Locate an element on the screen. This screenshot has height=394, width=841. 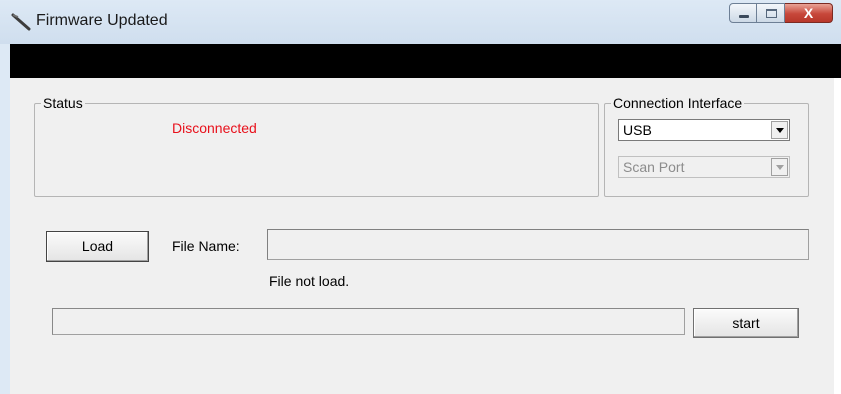
window-title: Firmware Updated is located at coordinates (102, 20).